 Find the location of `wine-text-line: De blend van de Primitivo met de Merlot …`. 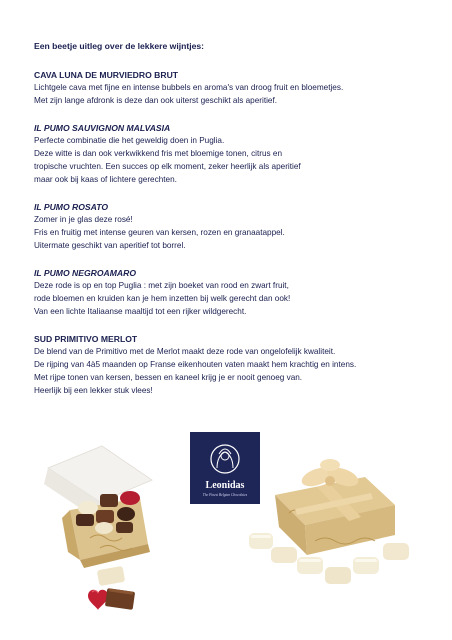

wine-text-line: De blend van de Primitivo met de Merlot … is located at coordinates (185, 351).